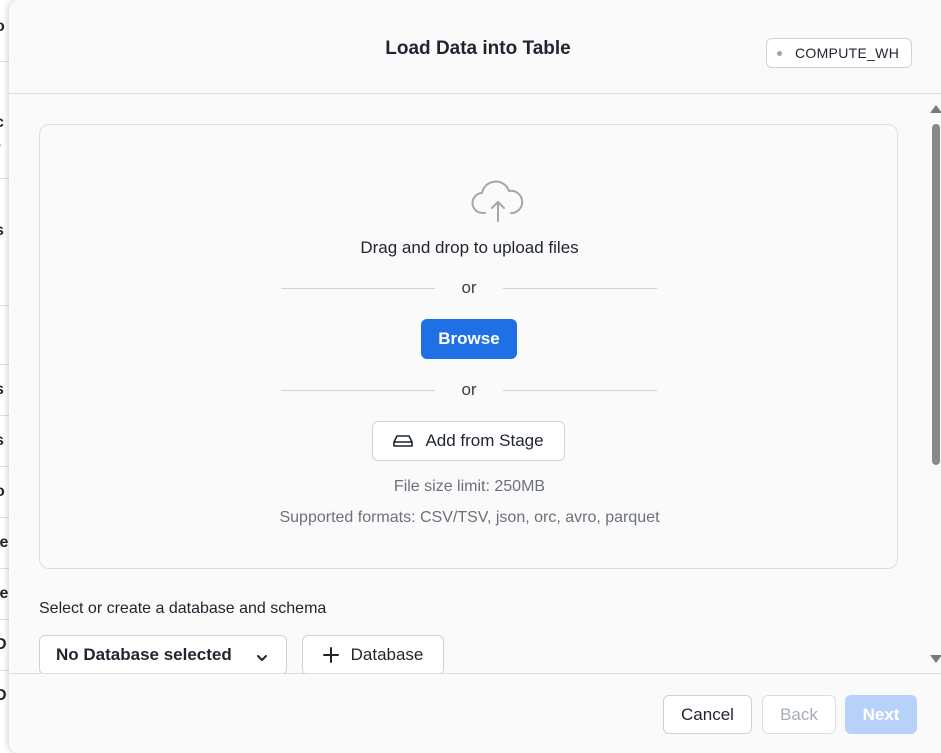 This screenshot has height=753, width=941. Describe the element at coordinates (707, 714) in the screenshot. I see `cancel-button: Cancel` at that location.